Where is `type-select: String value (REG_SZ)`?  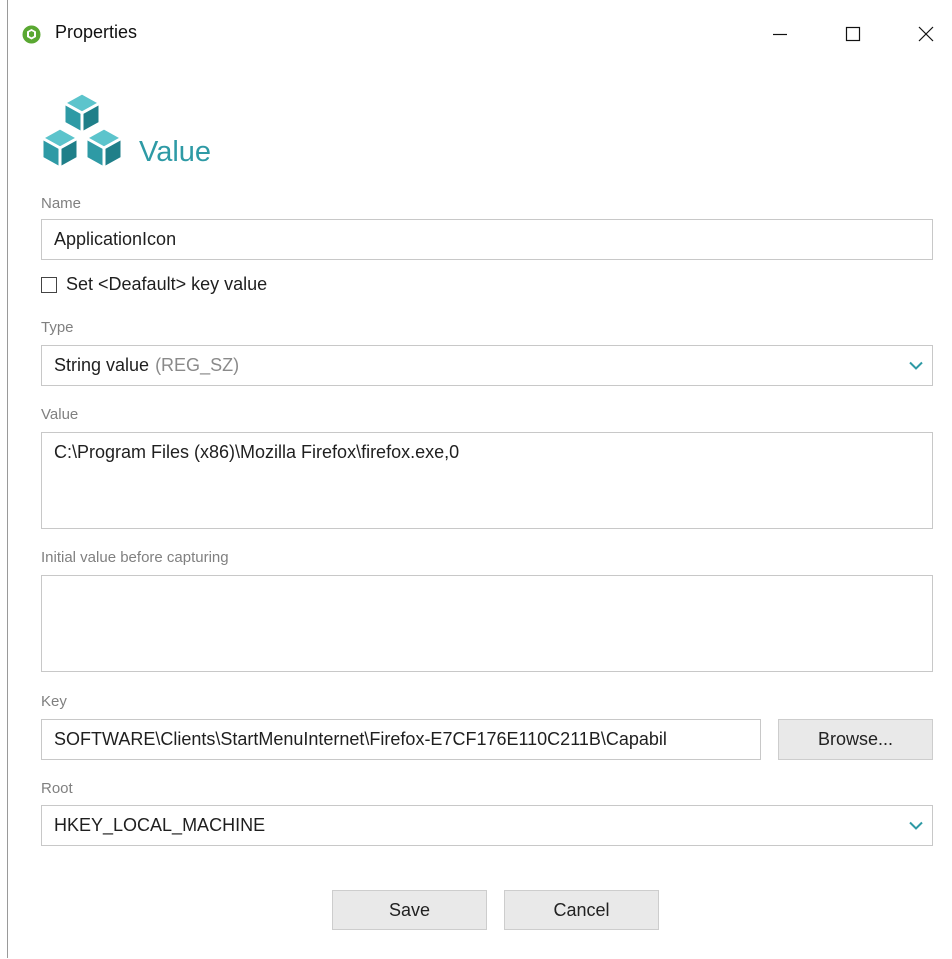
type-select: String value (REG_SZ) is located at coordinates (487, 365).